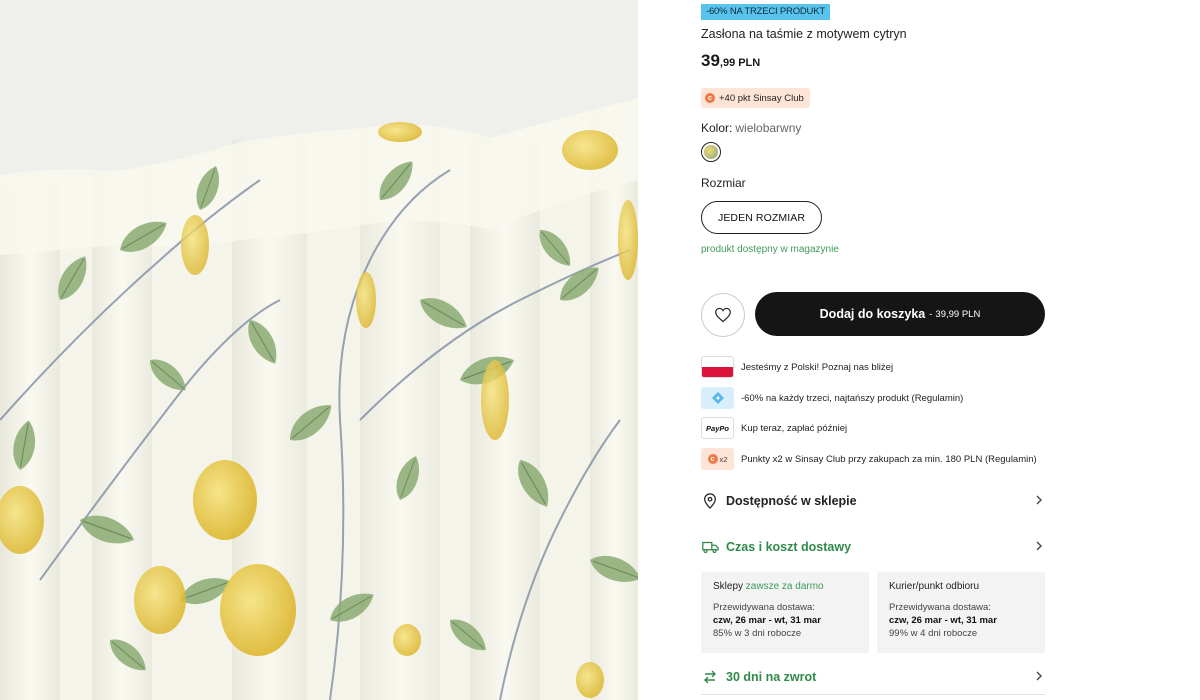 The image size is (1200, 700). Describe the element at coordinates (717, 128) in the screenshot. I see `color-label: Kolor:` at that location.